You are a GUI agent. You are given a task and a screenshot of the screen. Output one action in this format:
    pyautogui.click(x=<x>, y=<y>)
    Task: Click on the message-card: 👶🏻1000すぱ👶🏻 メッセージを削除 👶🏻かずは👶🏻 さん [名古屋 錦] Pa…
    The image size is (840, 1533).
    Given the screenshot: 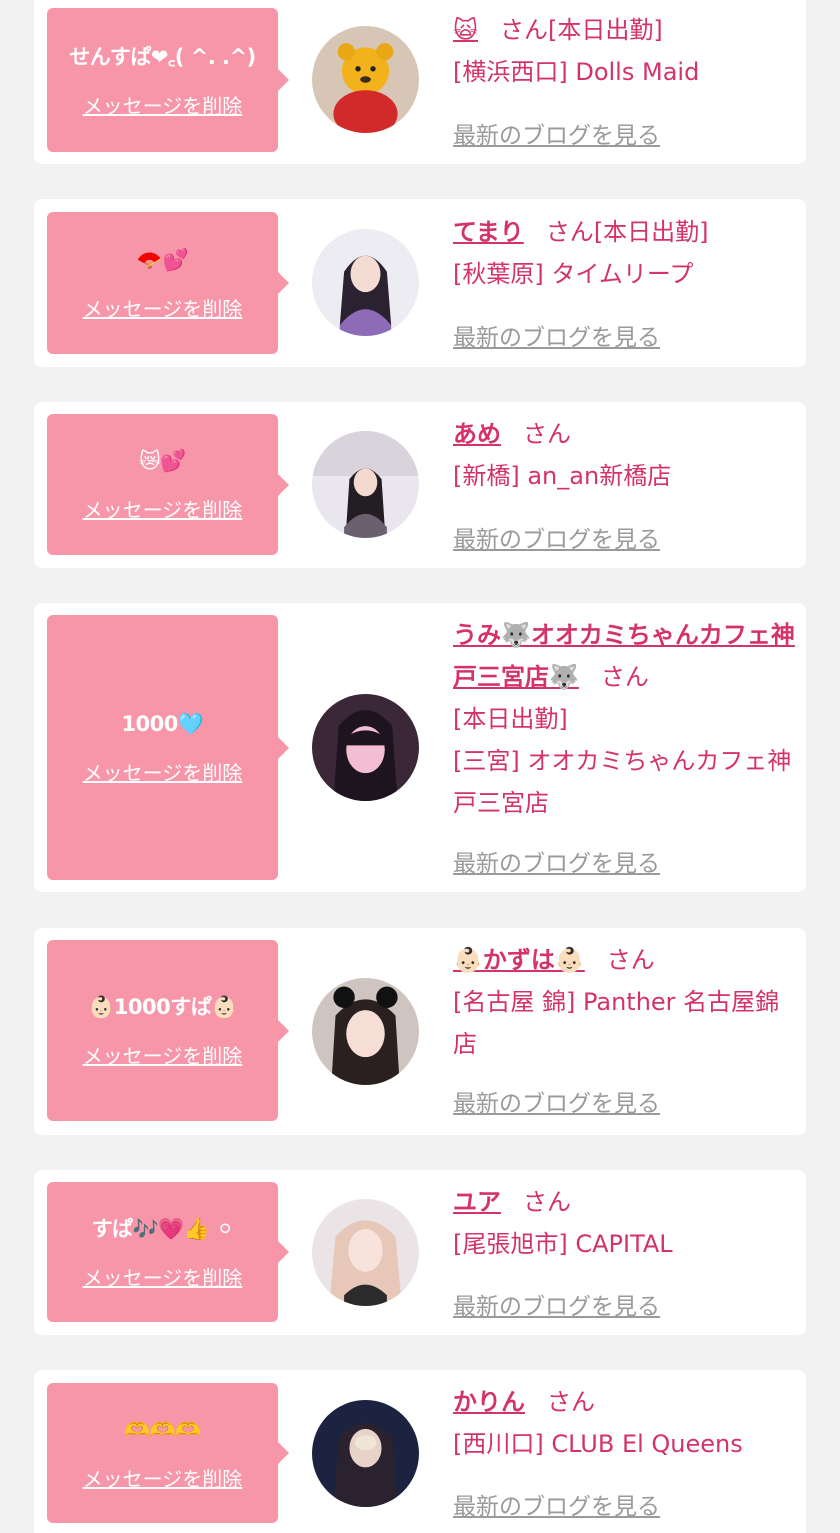 What is the action you would take?
    pyautogui.click(x=420, y=1031)
    